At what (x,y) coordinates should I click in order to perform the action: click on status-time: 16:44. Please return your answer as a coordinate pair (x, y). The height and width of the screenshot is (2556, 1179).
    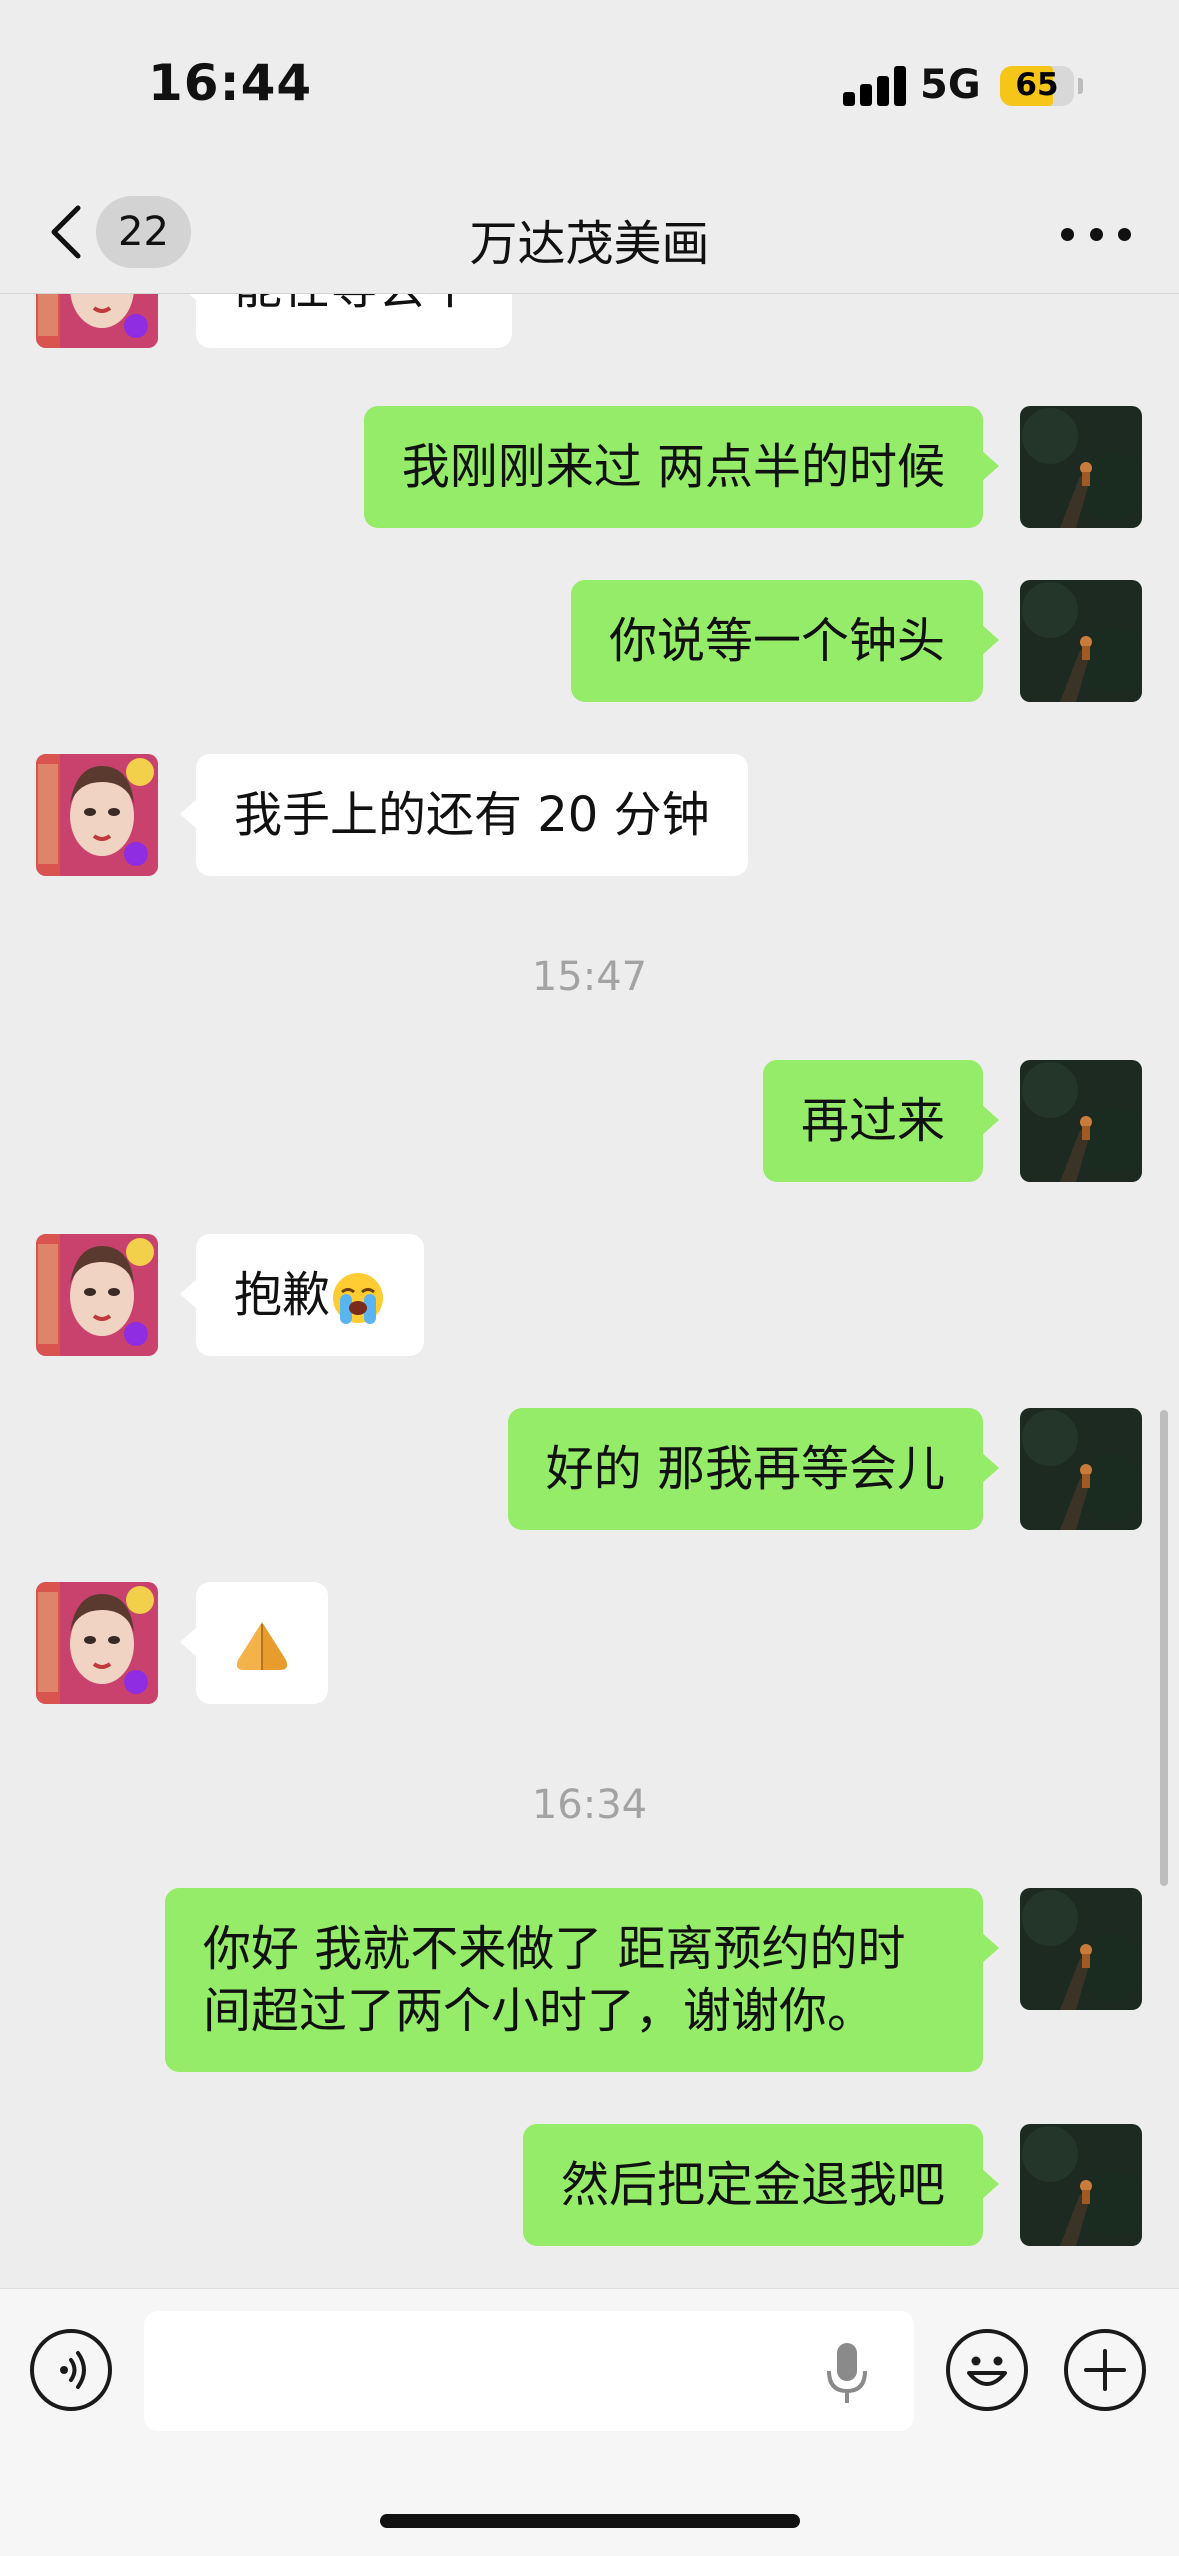
    Looking at the image, I should click on (230, 83).